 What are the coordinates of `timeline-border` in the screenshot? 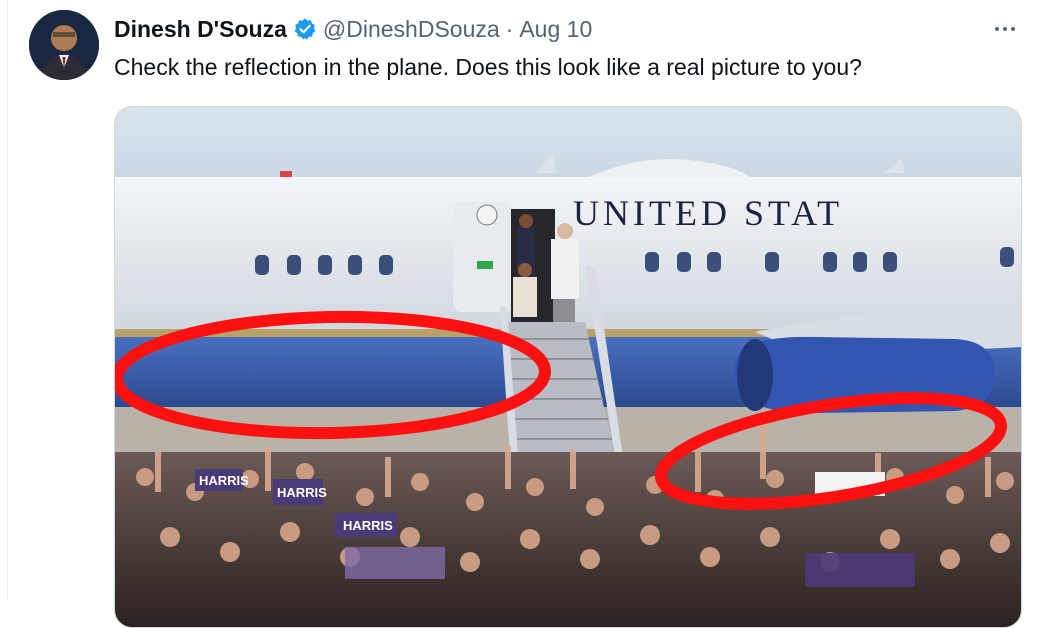 It's located at (7, 300).